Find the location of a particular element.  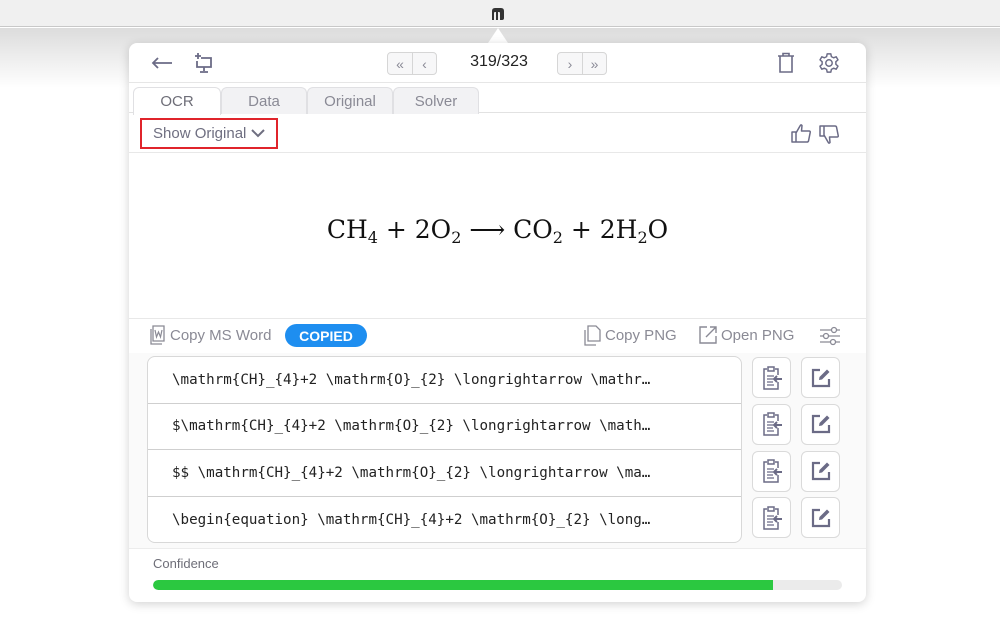

page-counter: 319/323 is located at coordinates (499, 61).